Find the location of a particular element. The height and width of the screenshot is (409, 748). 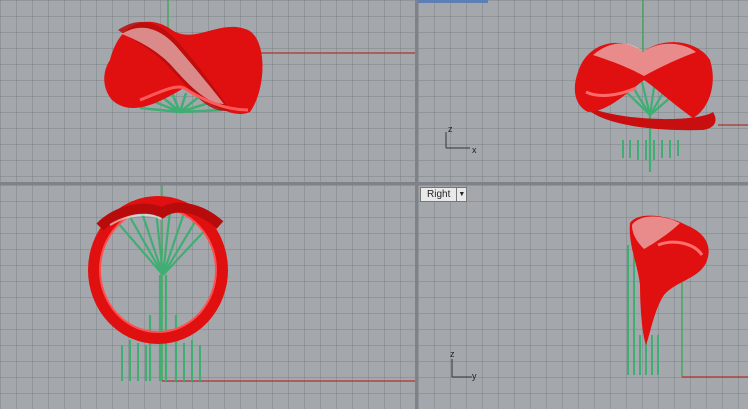

viewport-title: Right is located at coordinates (439, 194).